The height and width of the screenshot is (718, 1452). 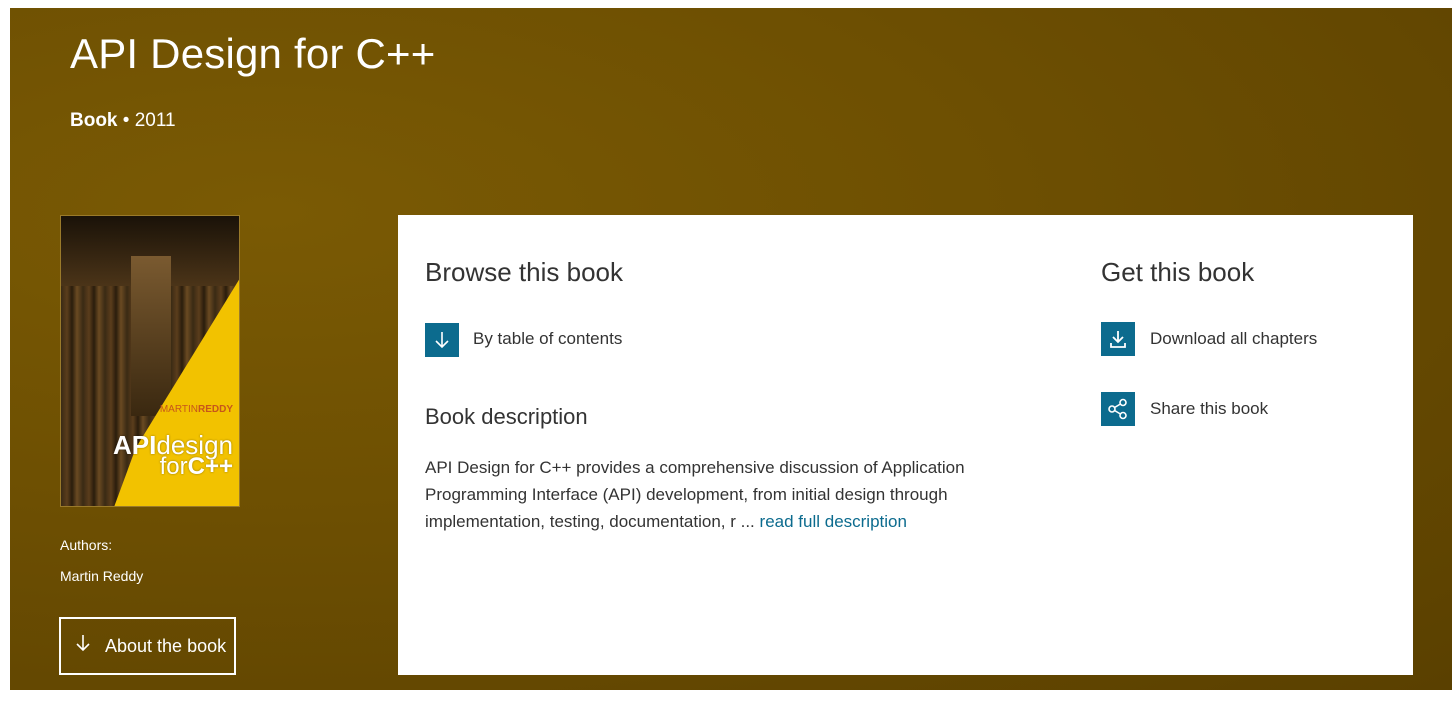 I want to click on download-all-chapters-link: Download all chapters, so click(x=1233, y=339).